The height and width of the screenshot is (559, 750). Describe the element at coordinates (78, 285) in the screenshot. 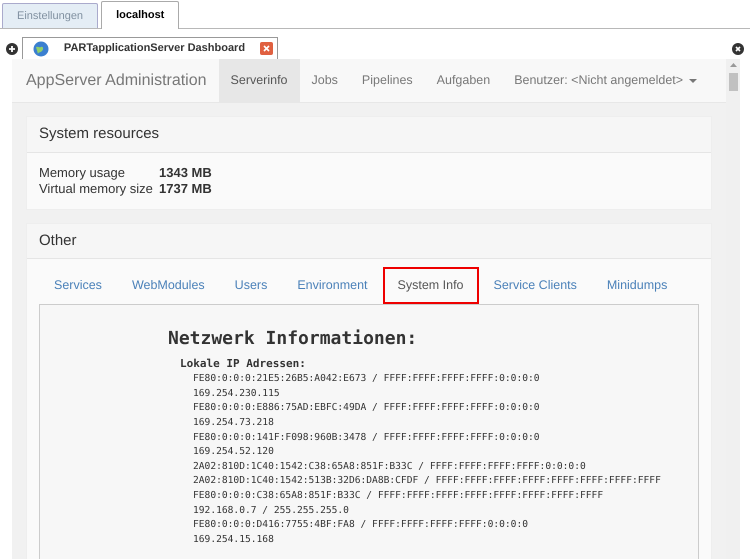

I see `tab: Services` at that location.